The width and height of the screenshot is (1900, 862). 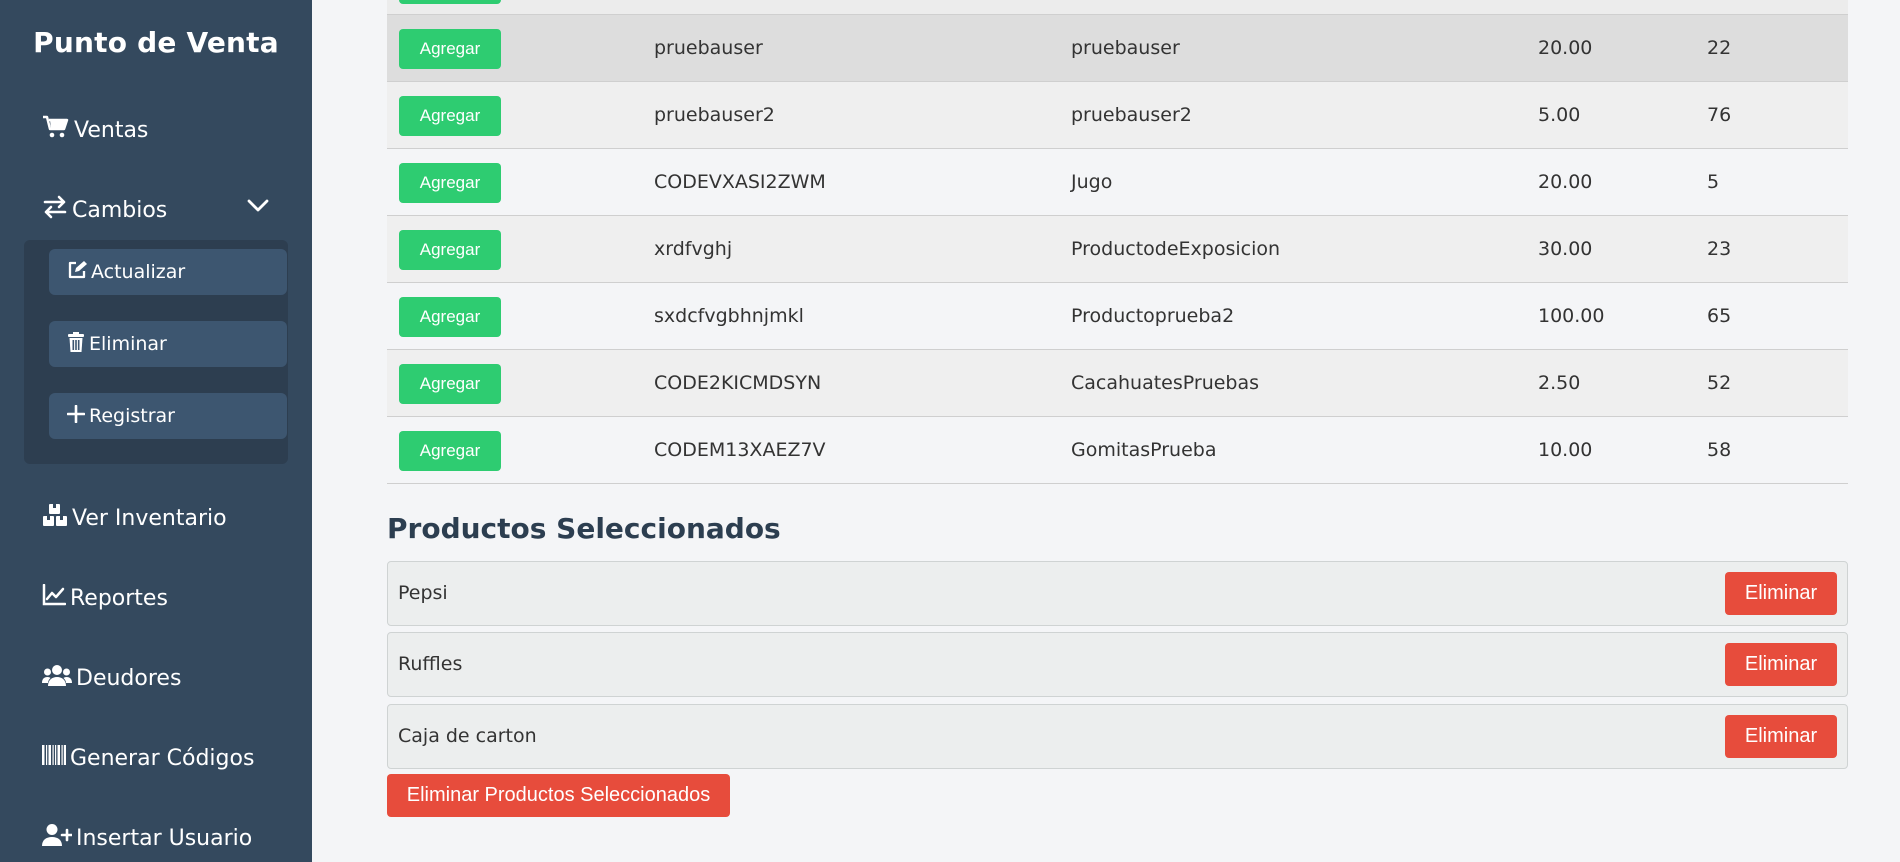 I want to click on product-code: CODEVXASI2ZWM, so click(x=740, y=182).